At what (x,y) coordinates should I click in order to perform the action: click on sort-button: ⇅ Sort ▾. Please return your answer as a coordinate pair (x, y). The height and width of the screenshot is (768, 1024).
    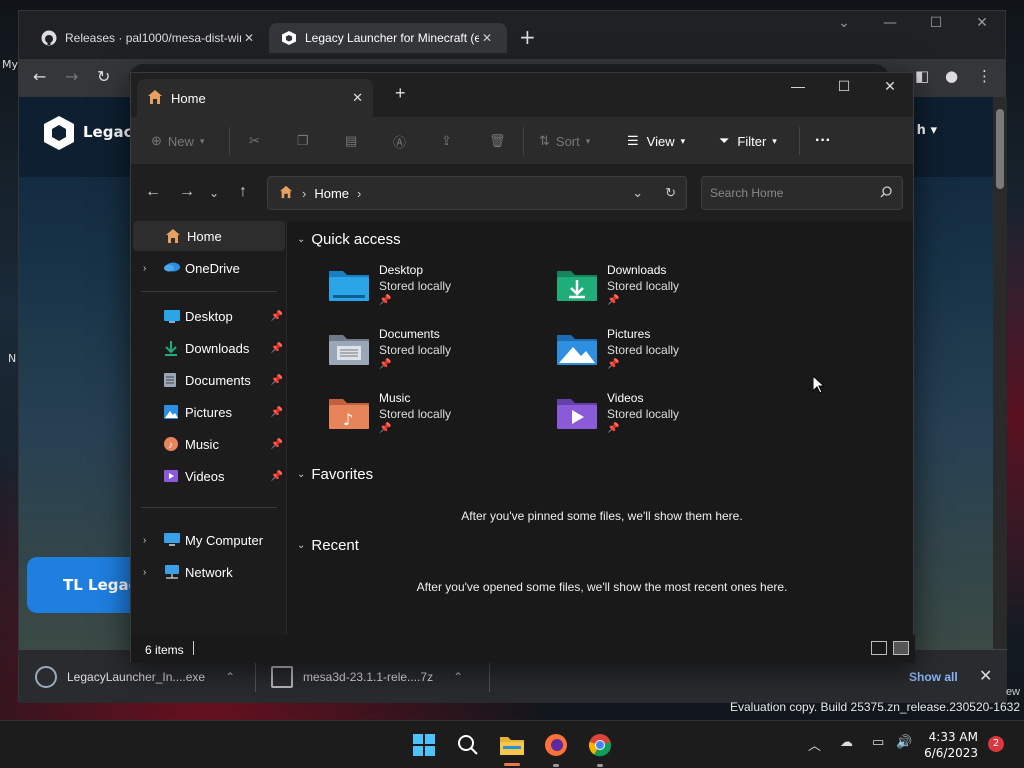
    Looking at the image, I should click on (564, 141).